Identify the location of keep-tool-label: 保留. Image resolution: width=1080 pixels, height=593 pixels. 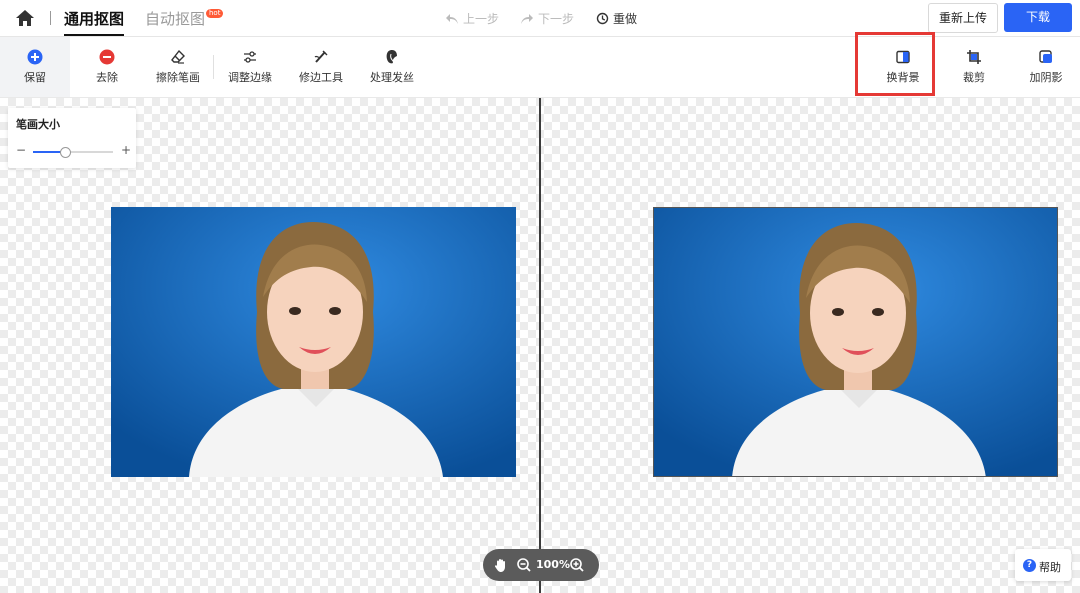
(35, 77).